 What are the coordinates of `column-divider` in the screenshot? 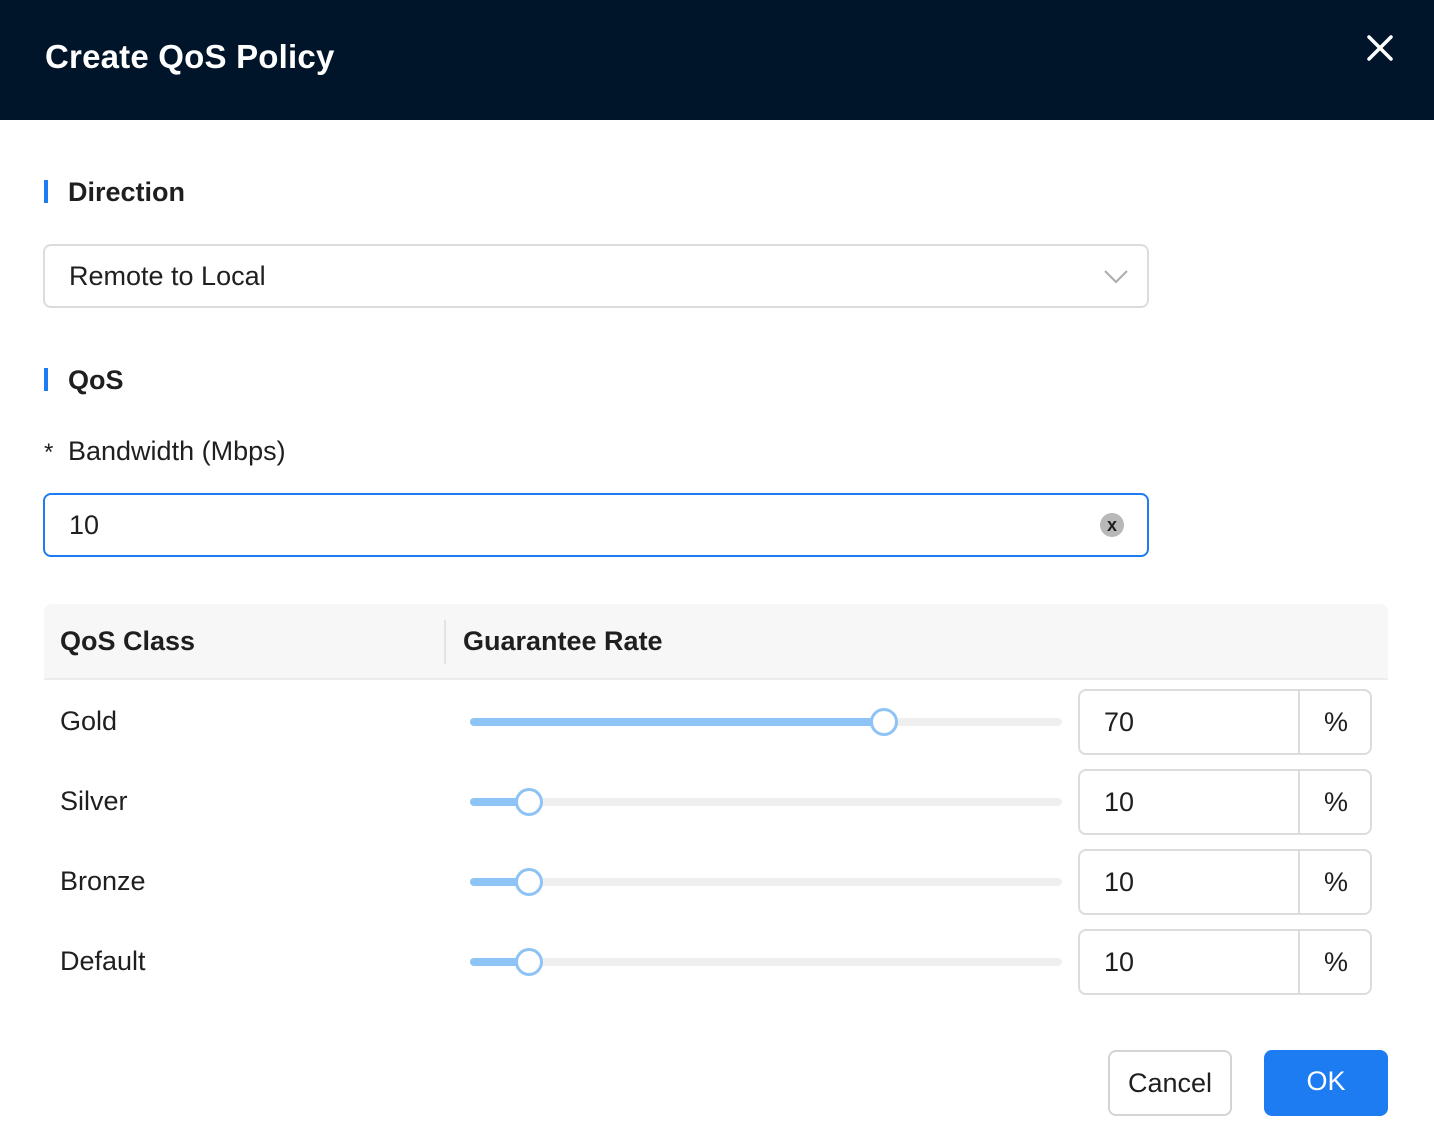 It's located at (445, 642).